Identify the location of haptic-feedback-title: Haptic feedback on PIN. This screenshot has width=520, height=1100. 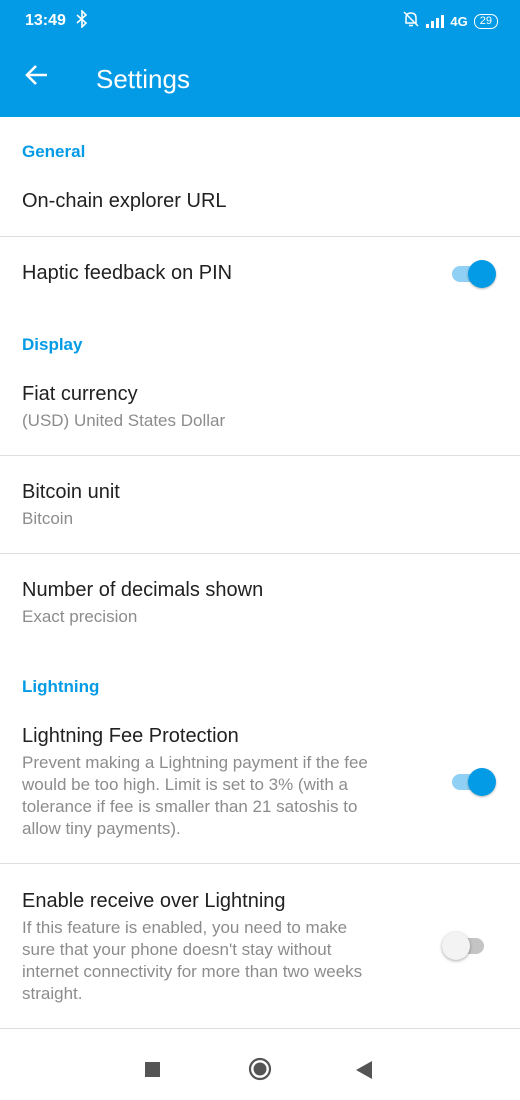
(127, 273).